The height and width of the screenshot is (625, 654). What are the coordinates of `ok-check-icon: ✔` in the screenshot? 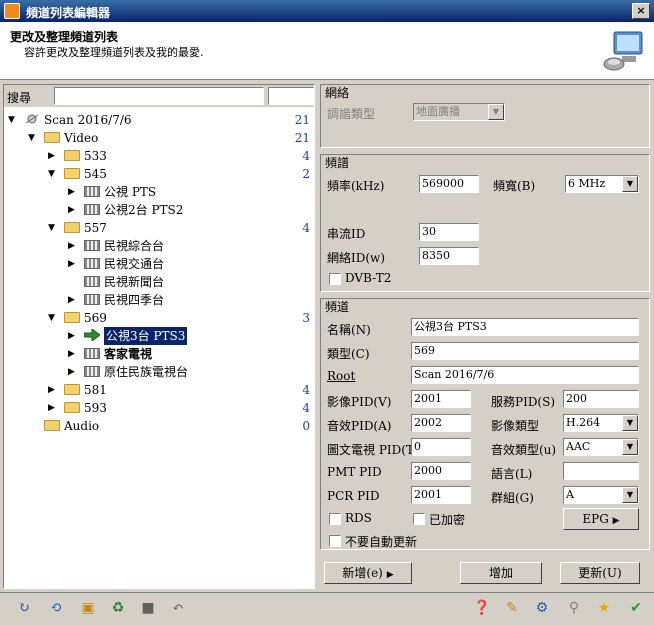 It's located at (636, 609).